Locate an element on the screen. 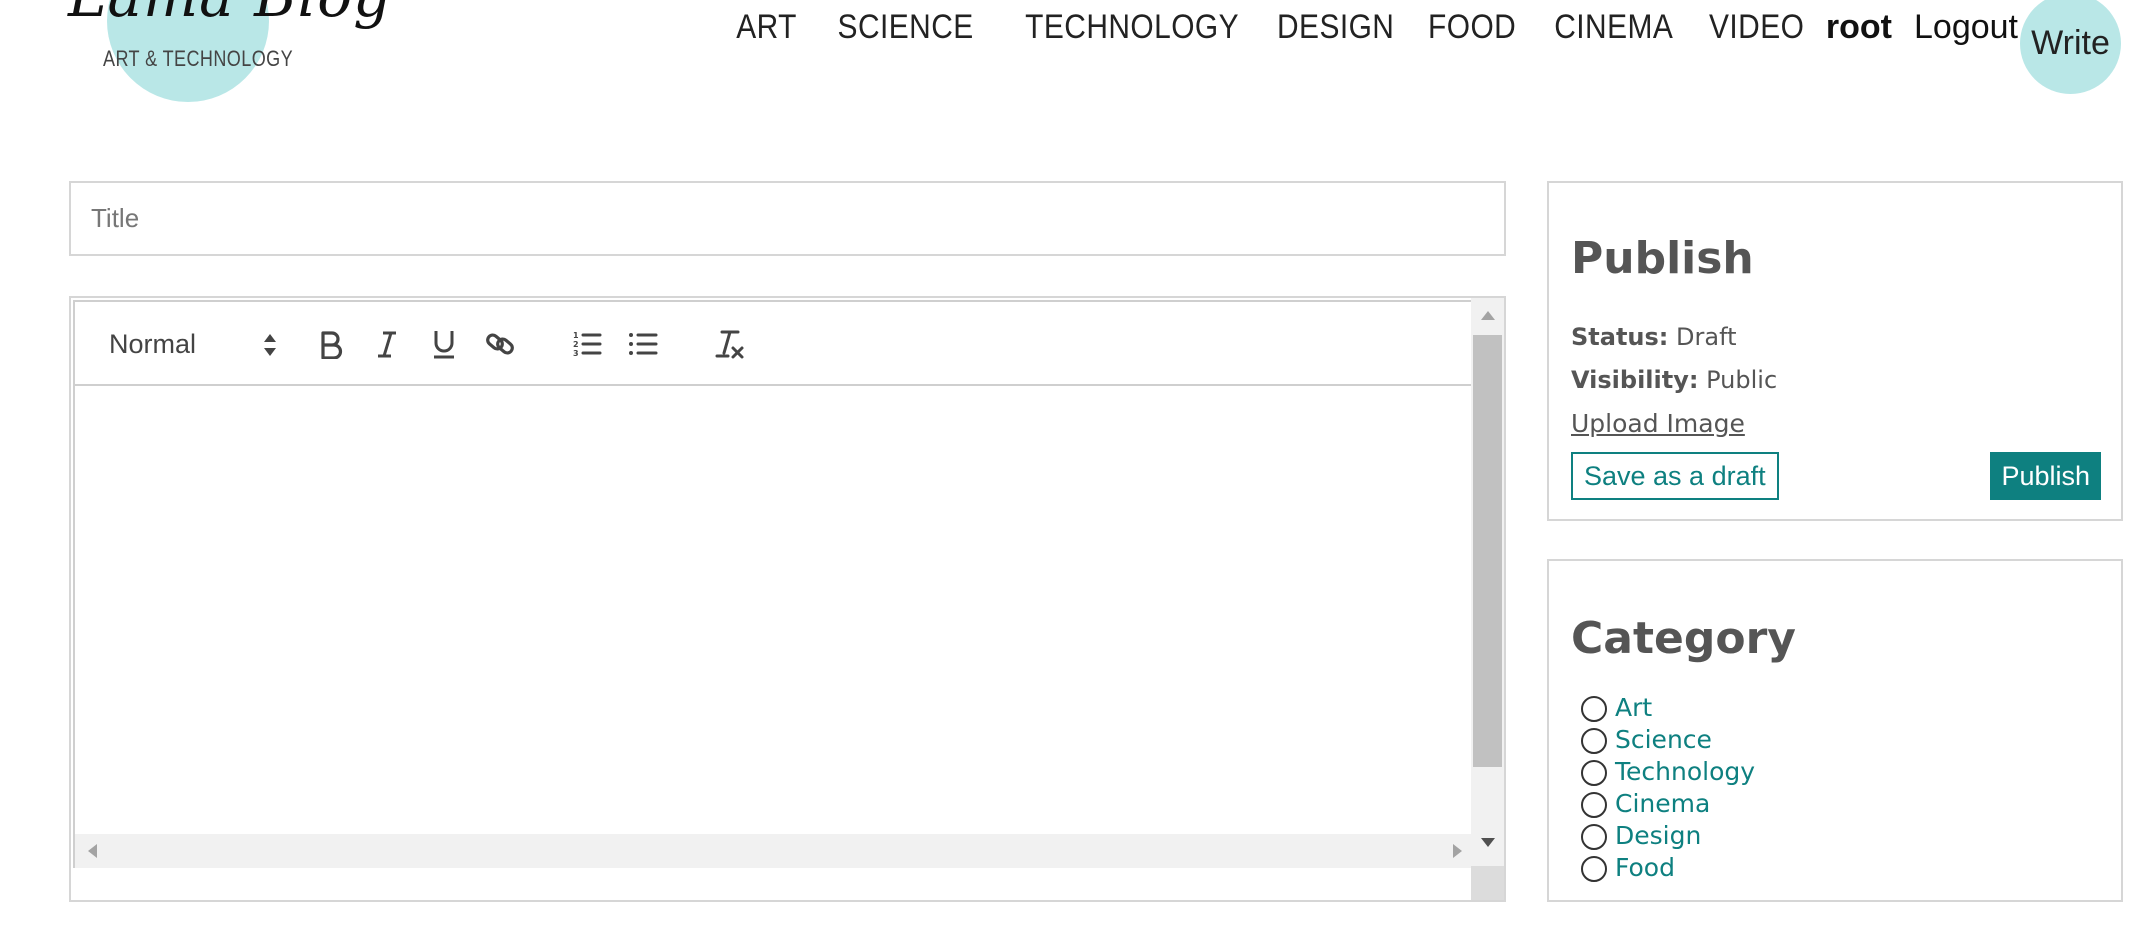 This screenshot has width=2146, height=934. publish-heading: Publish is located at coordinates (1662, 258).